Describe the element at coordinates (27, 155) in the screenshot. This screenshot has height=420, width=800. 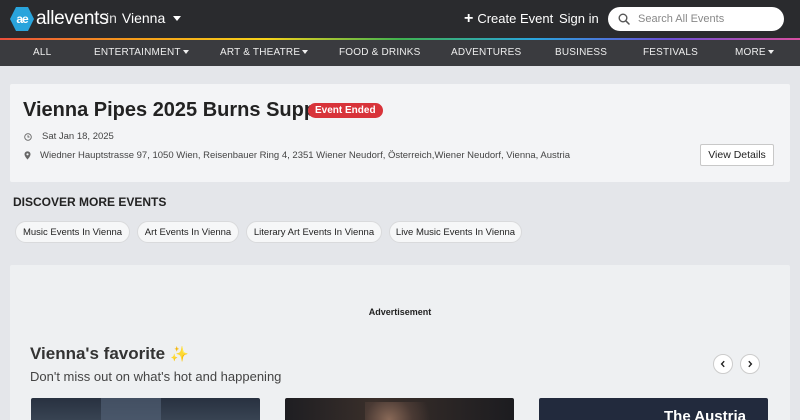
I see `location-pin-icon` at that location.